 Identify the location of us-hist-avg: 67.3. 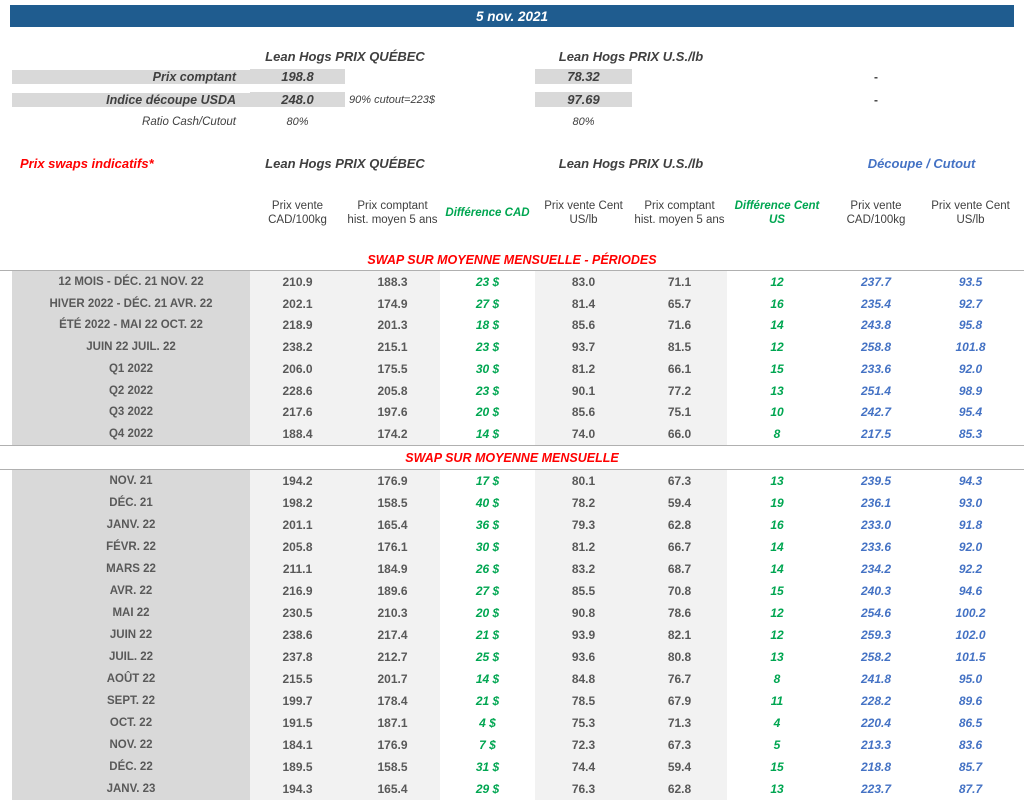
(679, 481).